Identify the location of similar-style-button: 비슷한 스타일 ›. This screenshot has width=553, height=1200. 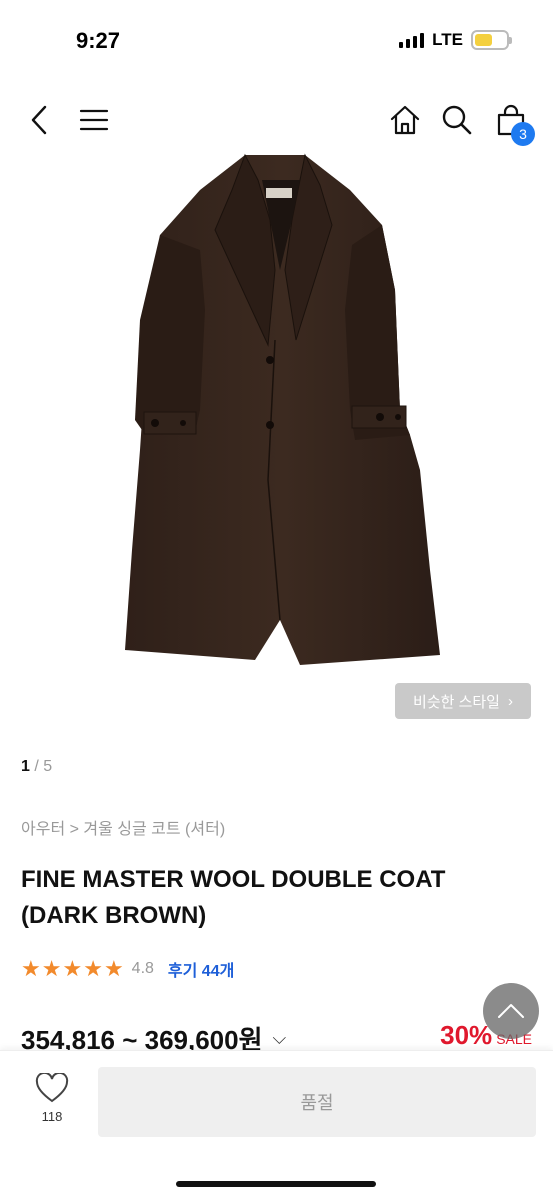
(463, 701).